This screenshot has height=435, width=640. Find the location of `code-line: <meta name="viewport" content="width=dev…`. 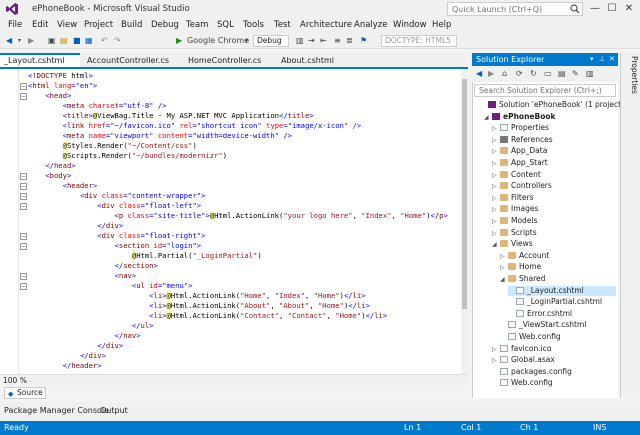

code-line: <meta name="viewport" content="width=dev… is located at coordinates (160, 136).